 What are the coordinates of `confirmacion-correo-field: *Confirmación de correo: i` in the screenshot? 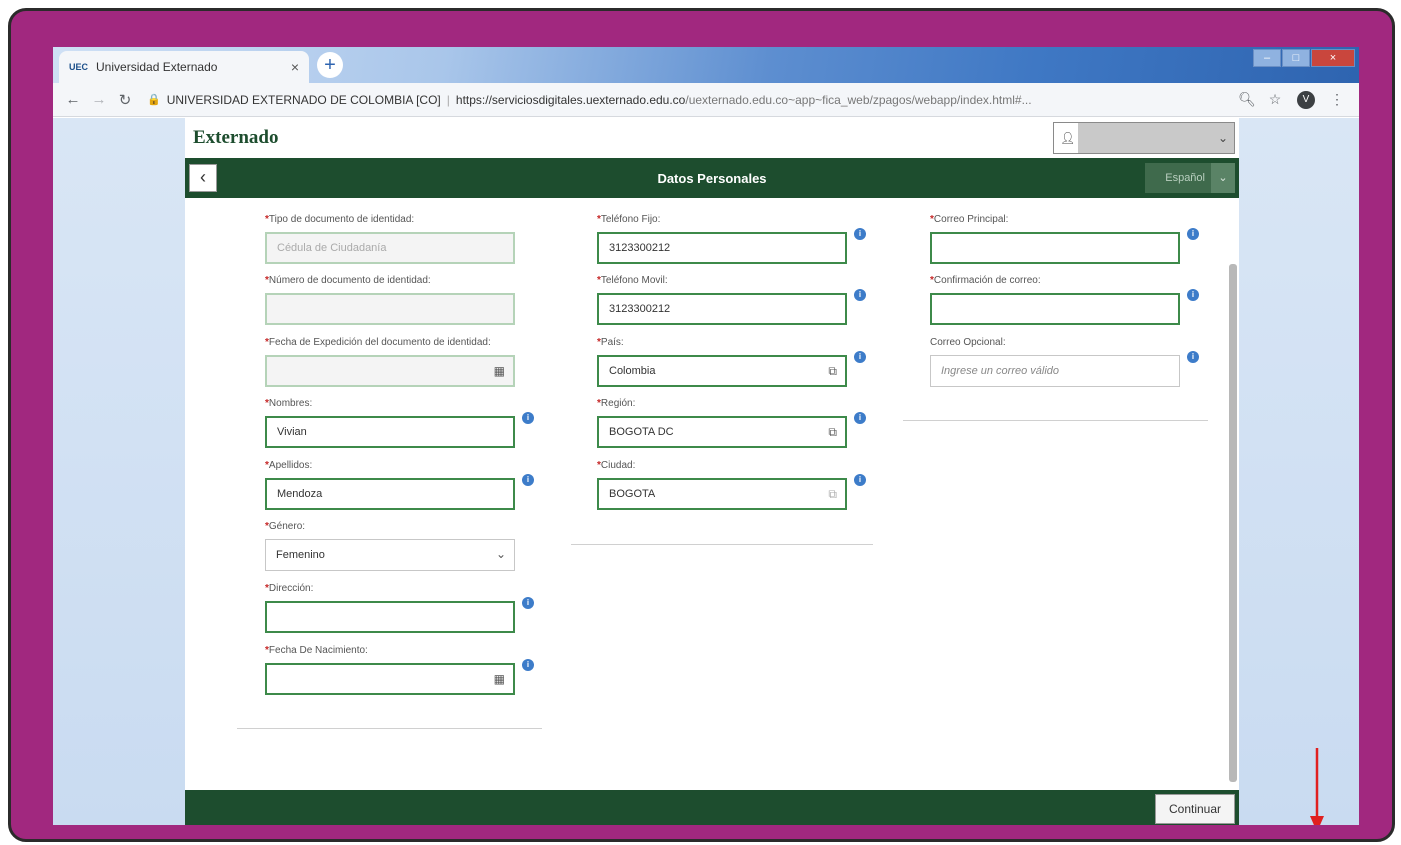 It's located at (1064, 300).